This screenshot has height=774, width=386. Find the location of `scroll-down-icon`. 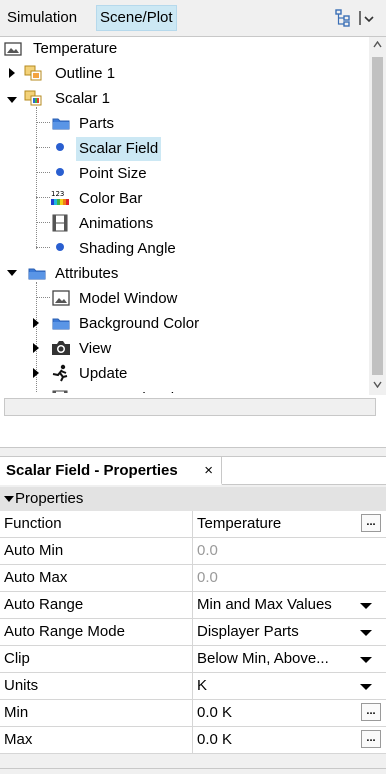

scroll-down-icon is located at coordinates (377, 384).